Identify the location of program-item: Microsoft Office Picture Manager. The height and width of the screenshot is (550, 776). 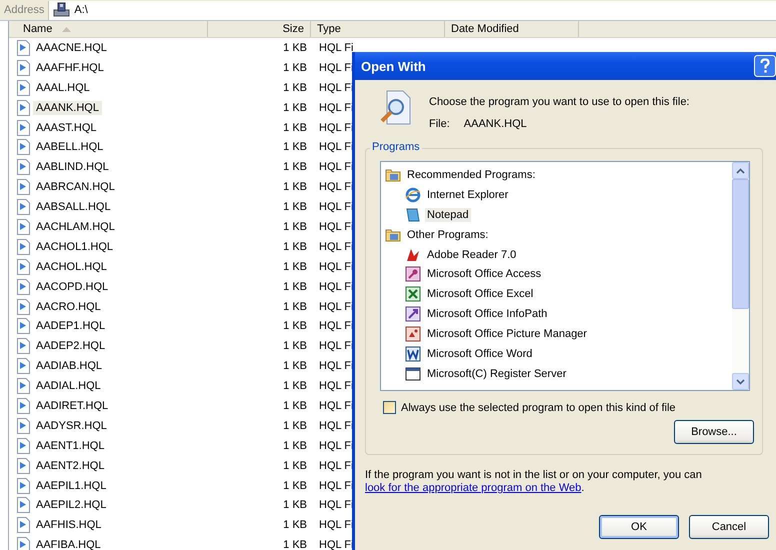
(507, 334).